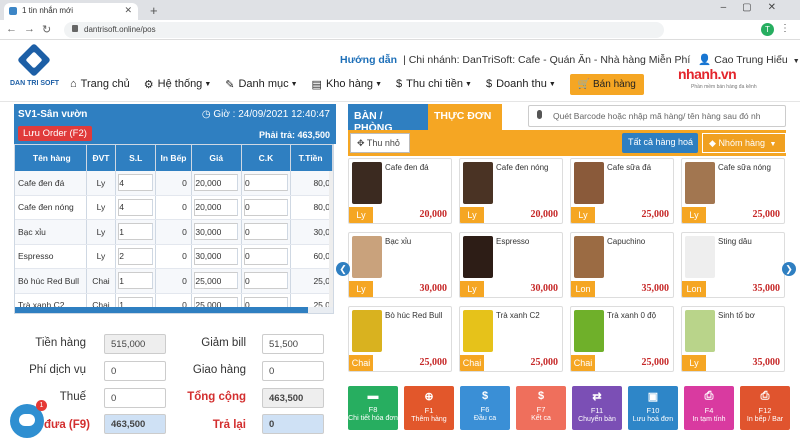  I want to click on table-row: Espresso Ly 2 0 30,000 0 60,0, so click(174, 256).